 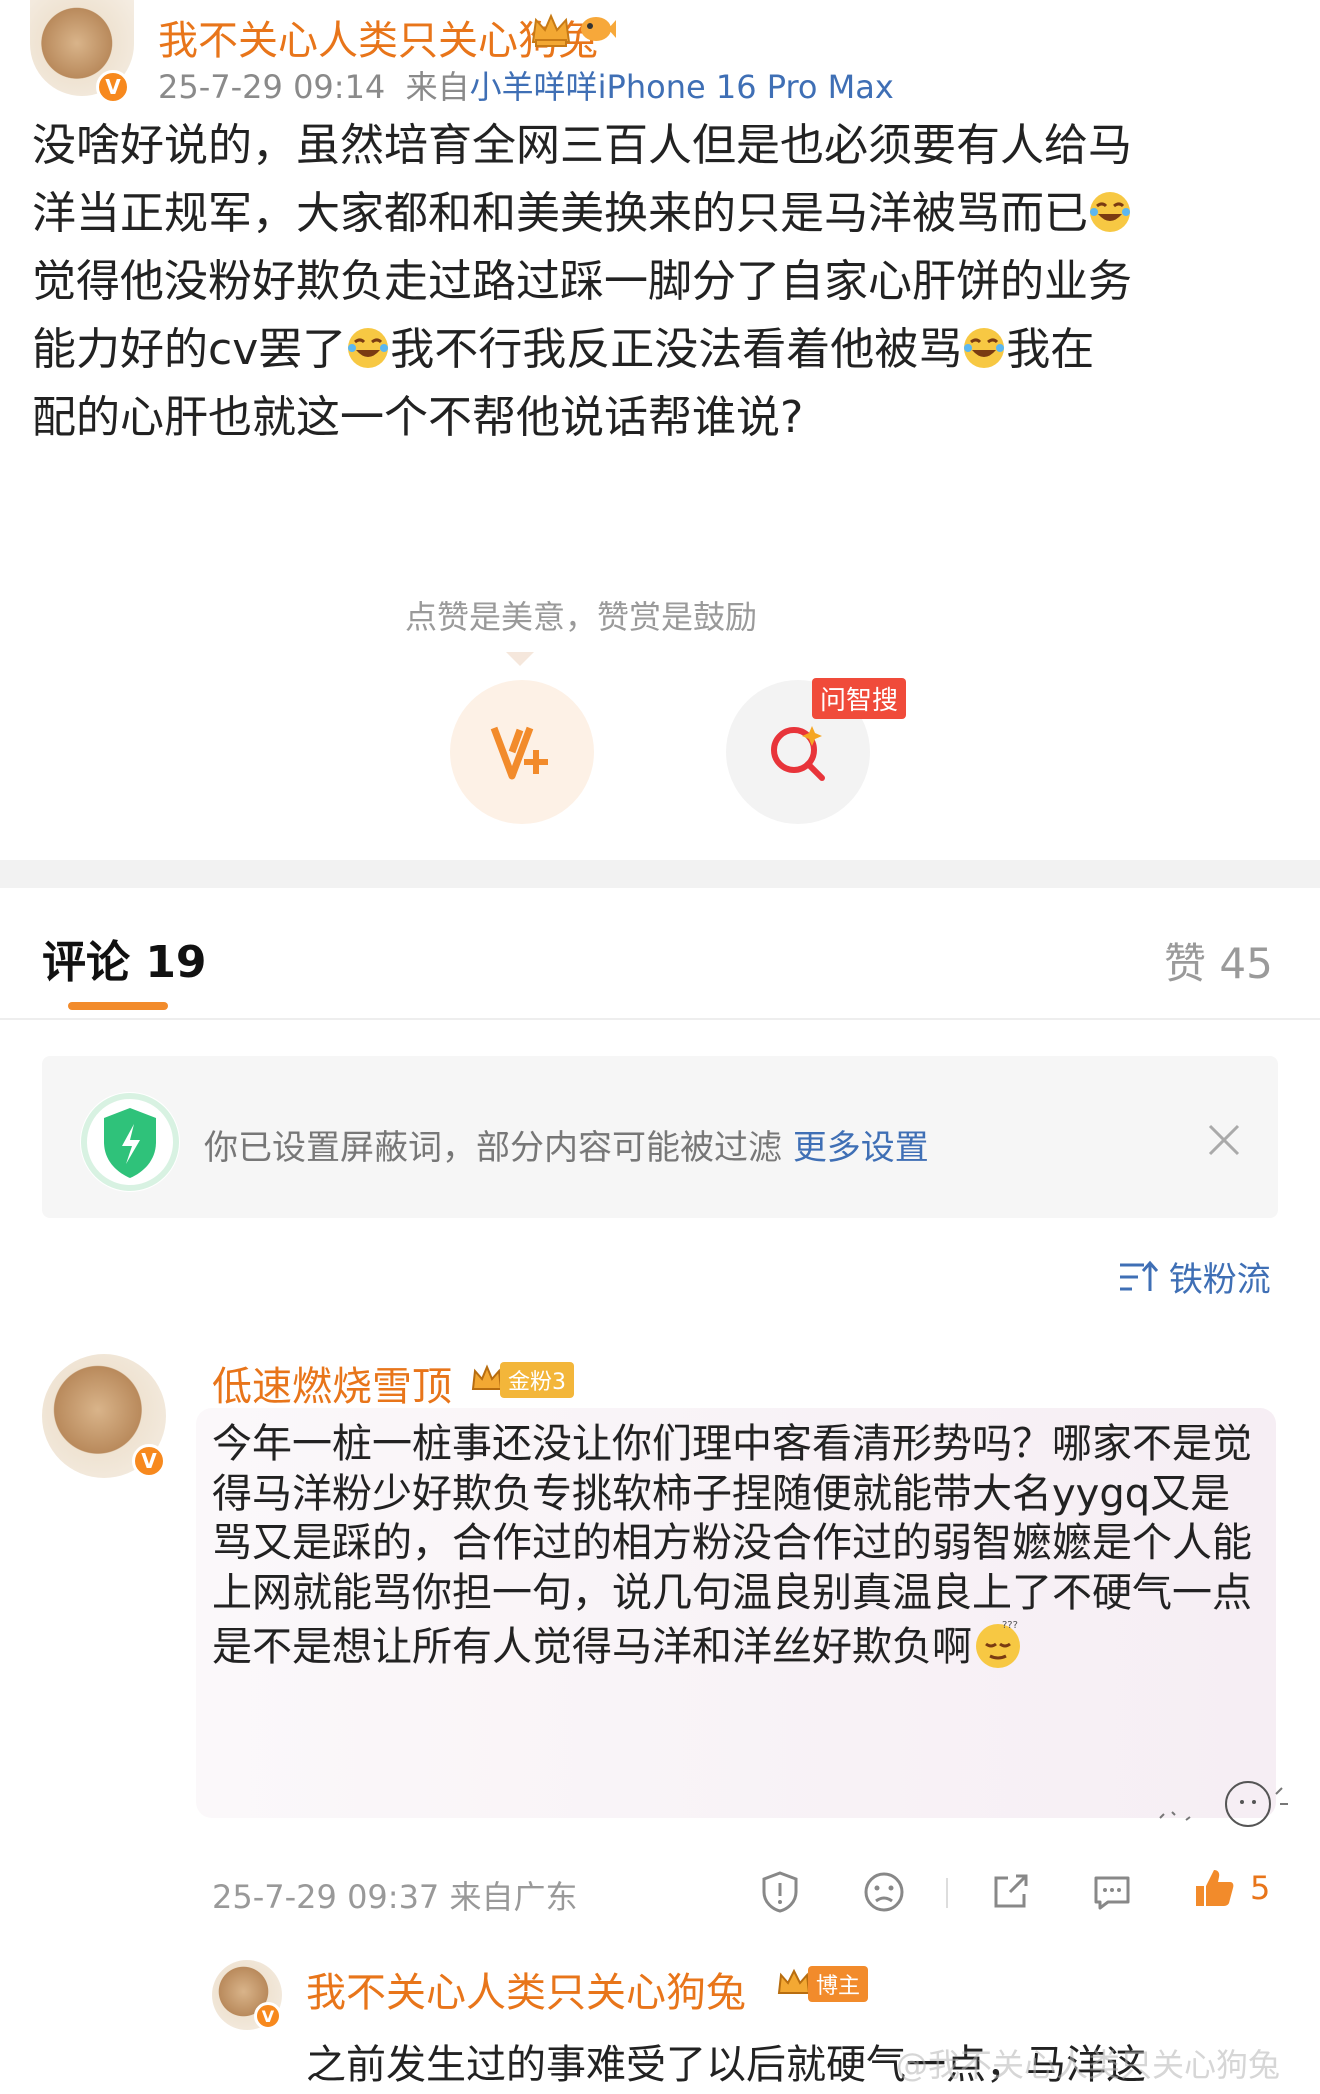 I want to click on more-settings-link: 更多设置, so click(x=861, y=1148).